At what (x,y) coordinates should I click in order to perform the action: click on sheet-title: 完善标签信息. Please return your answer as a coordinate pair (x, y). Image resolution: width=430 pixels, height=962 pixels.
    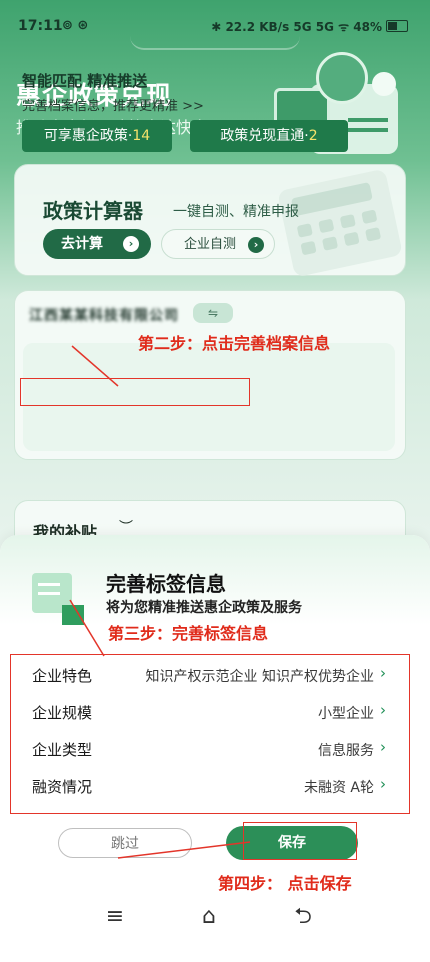
    Looking at the image, I should click on (166, 584).